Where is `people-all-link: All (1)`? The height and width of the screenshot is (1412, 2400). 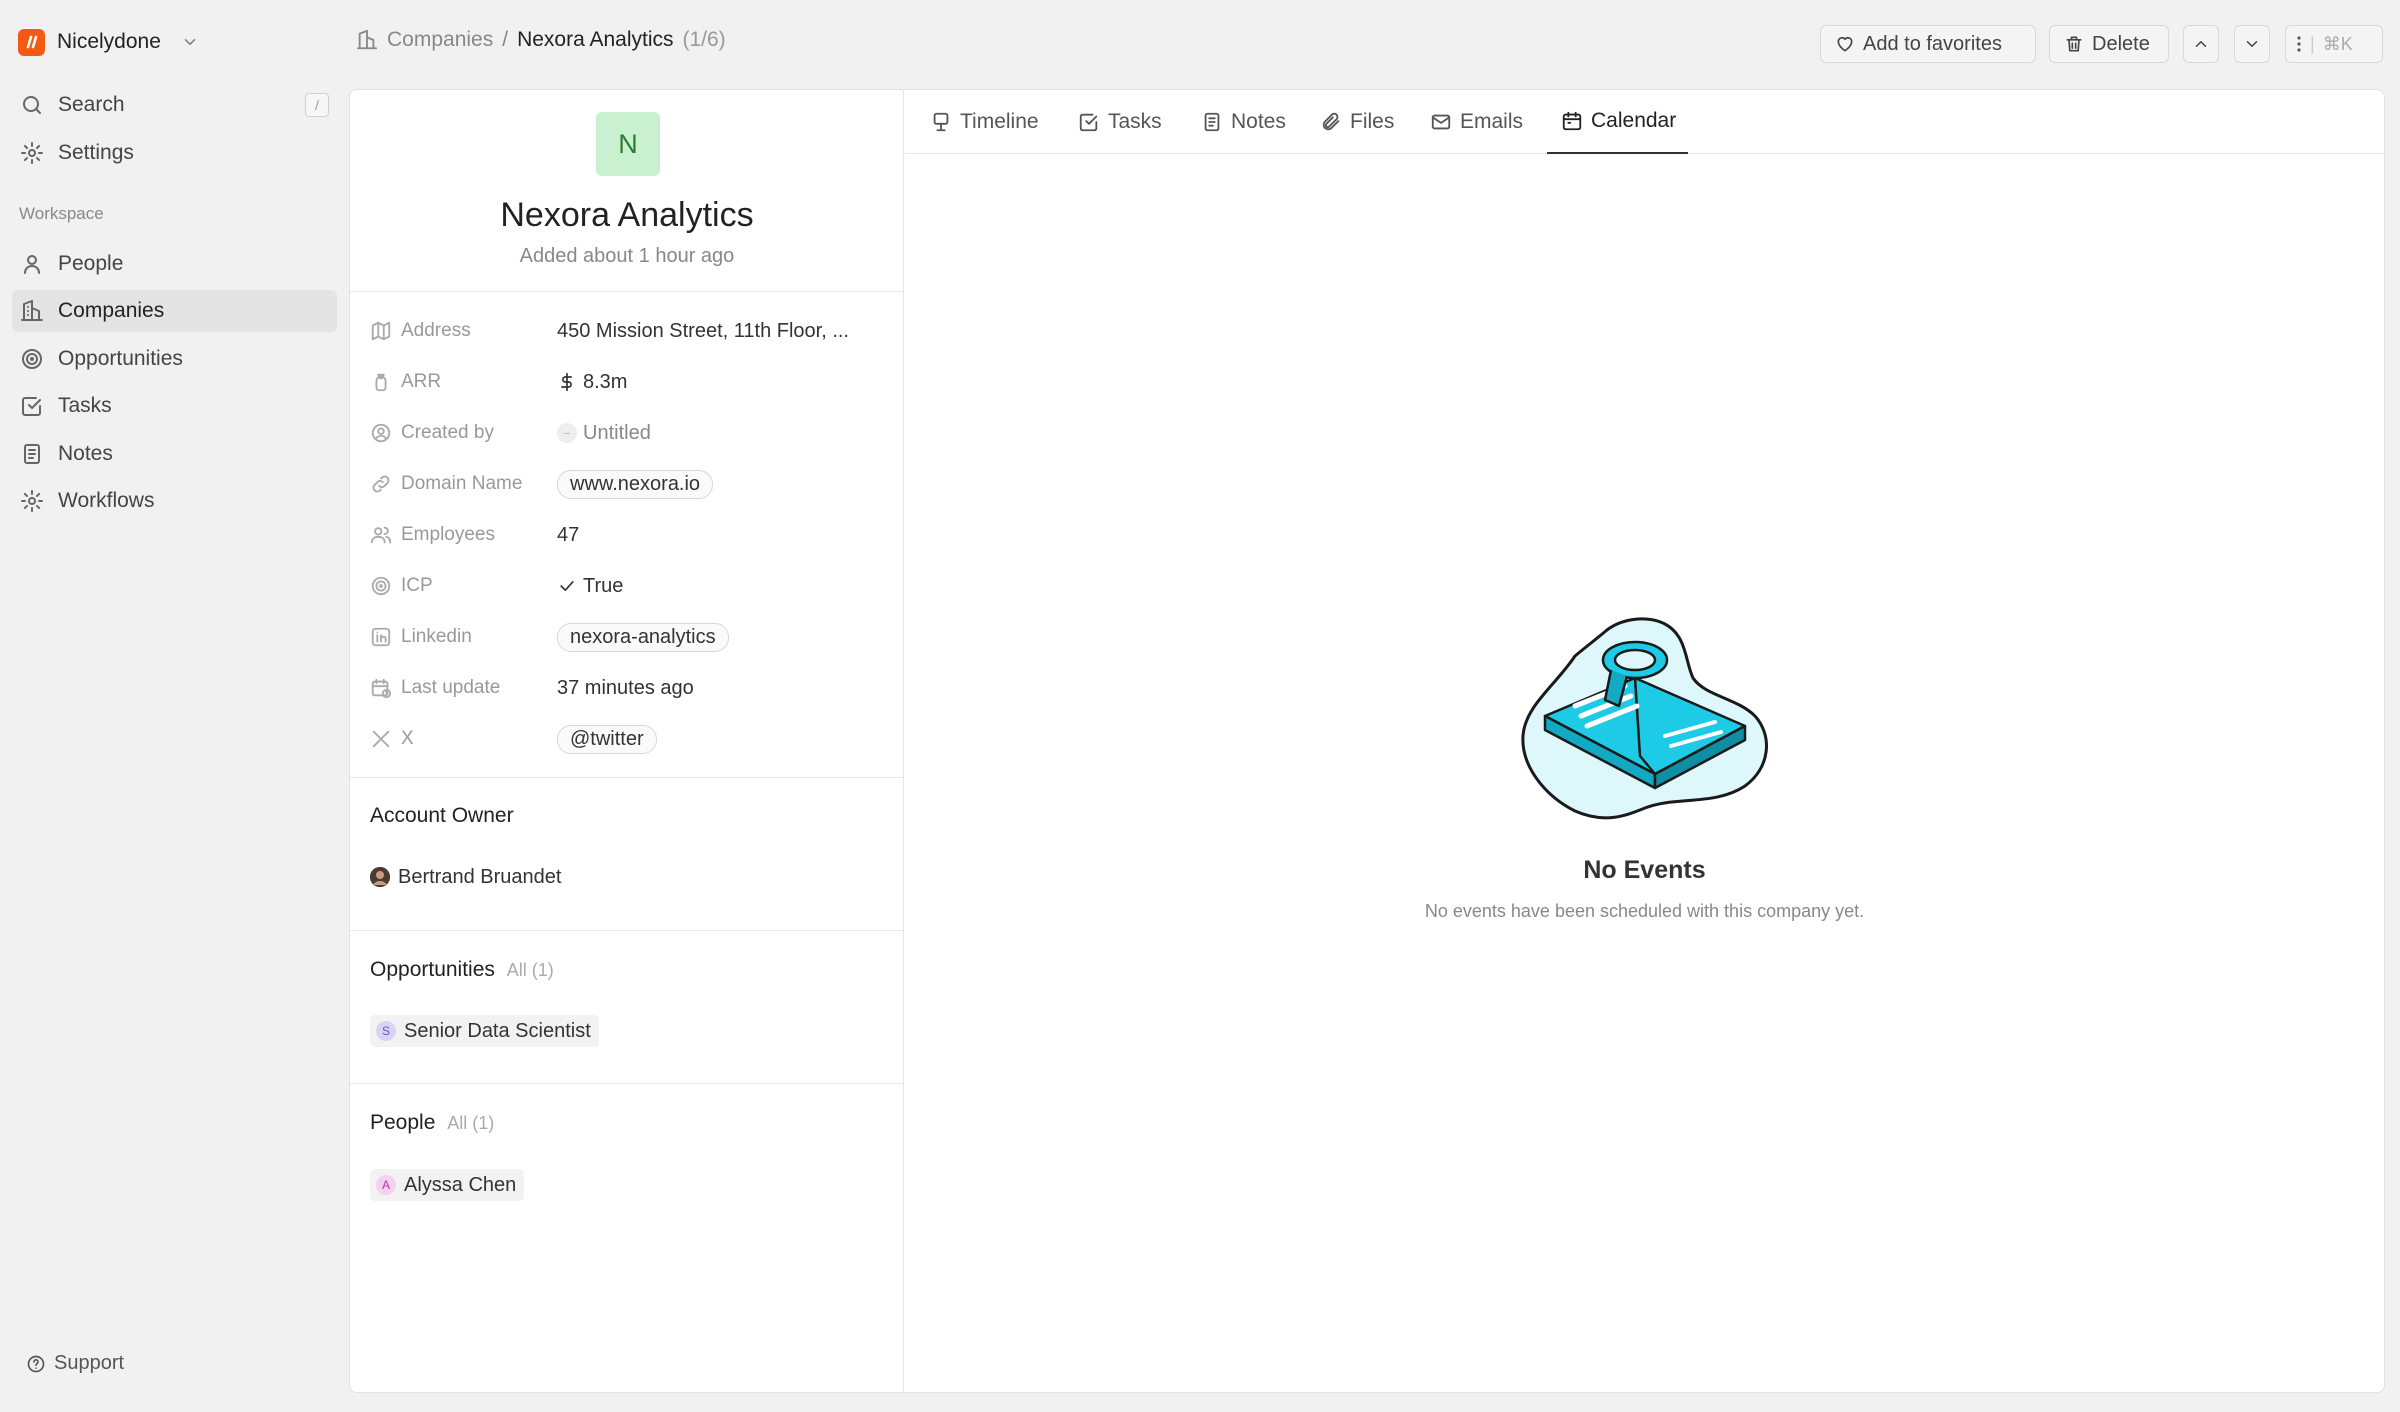
people-all-link: All (1) is located at coordinates (470, 1123).